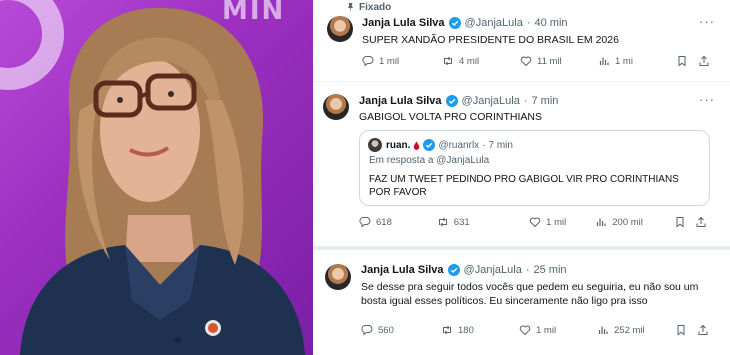 The width and height of the screenshot is (730, 355). I want to click on reply-count: 618, so click(384, 222).